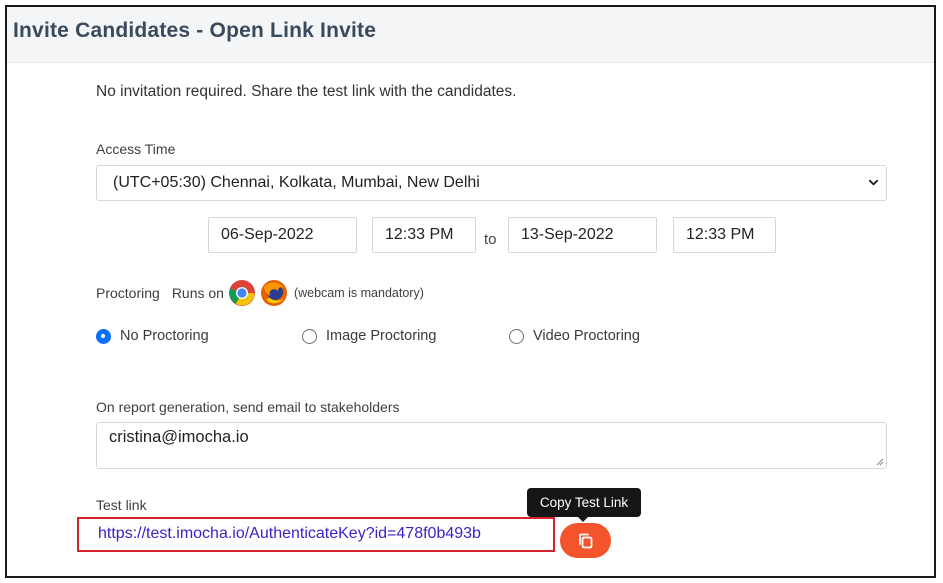  What do you see at coordinates (582, 235) in the screenshot?
I see `end-date-input: 13-Sep-2022` at bounding box center [582, 235].